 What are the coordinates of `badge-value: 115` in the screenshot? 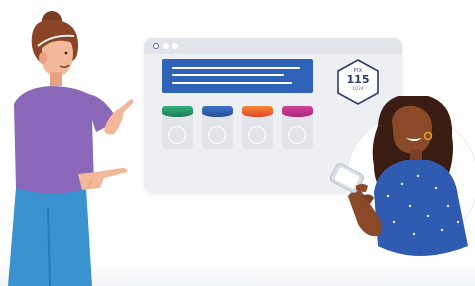 It's located at (358, 79).